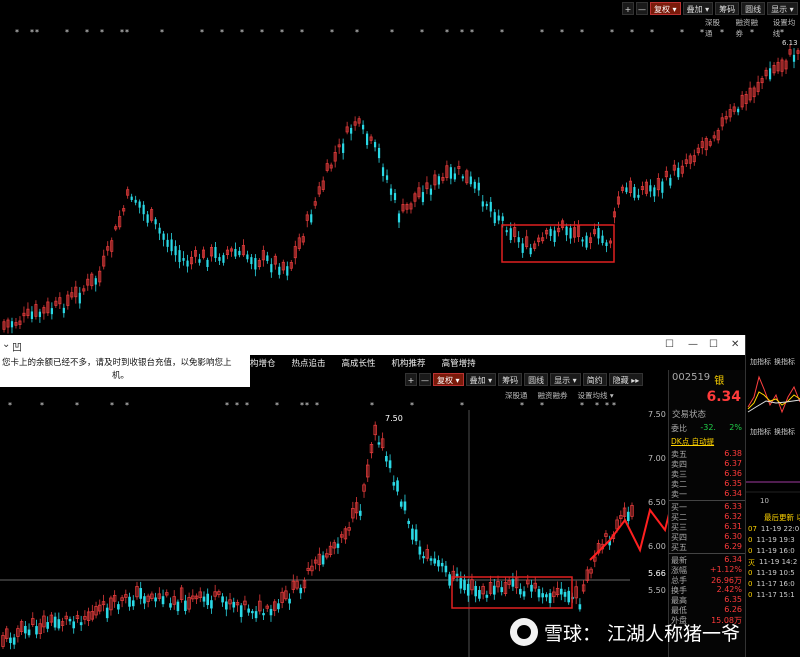 The height and width of the screenshot is (657, 800). What do you see at coordinates (760, 362) in the screenshot?
I see `add-indicator-tab: 加指标` at bounding box center [760, 362].